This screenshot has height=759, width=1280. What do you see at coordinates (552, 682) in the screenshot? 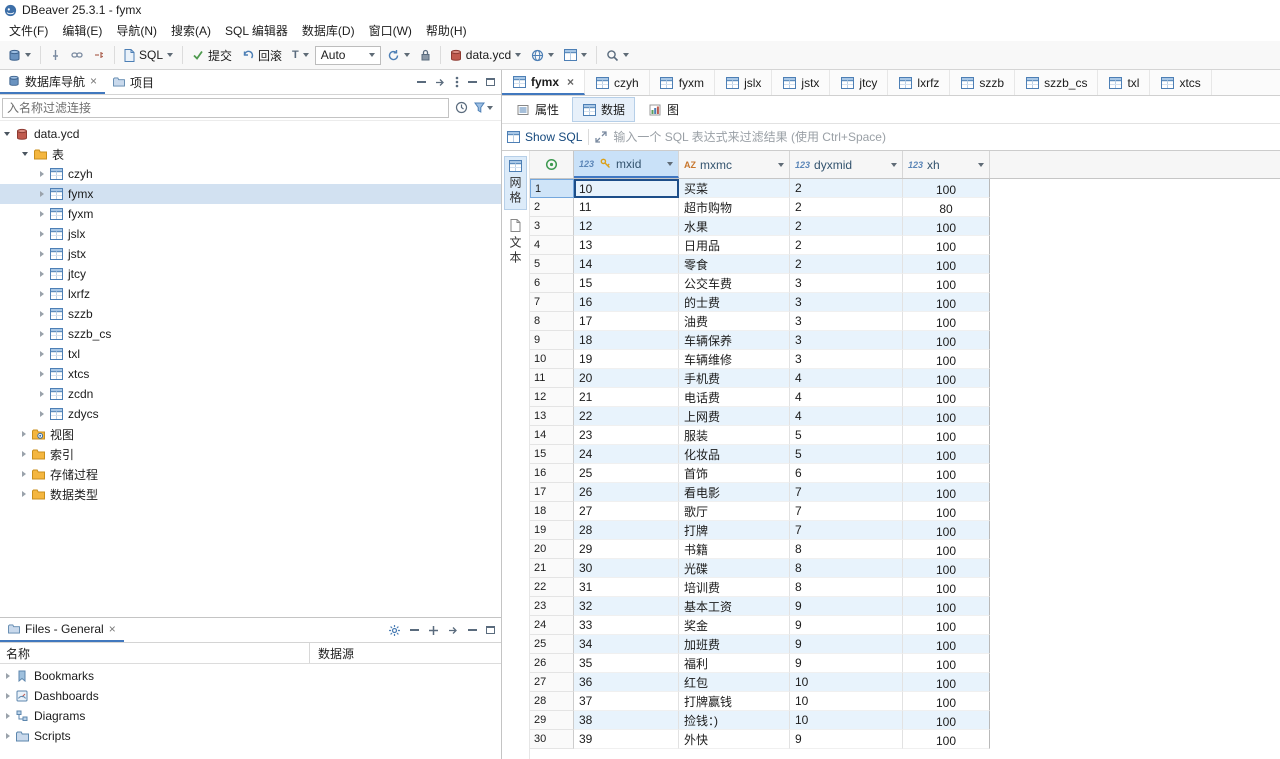
I see `row-number-cell: 27` at bounding box center [552, 682].